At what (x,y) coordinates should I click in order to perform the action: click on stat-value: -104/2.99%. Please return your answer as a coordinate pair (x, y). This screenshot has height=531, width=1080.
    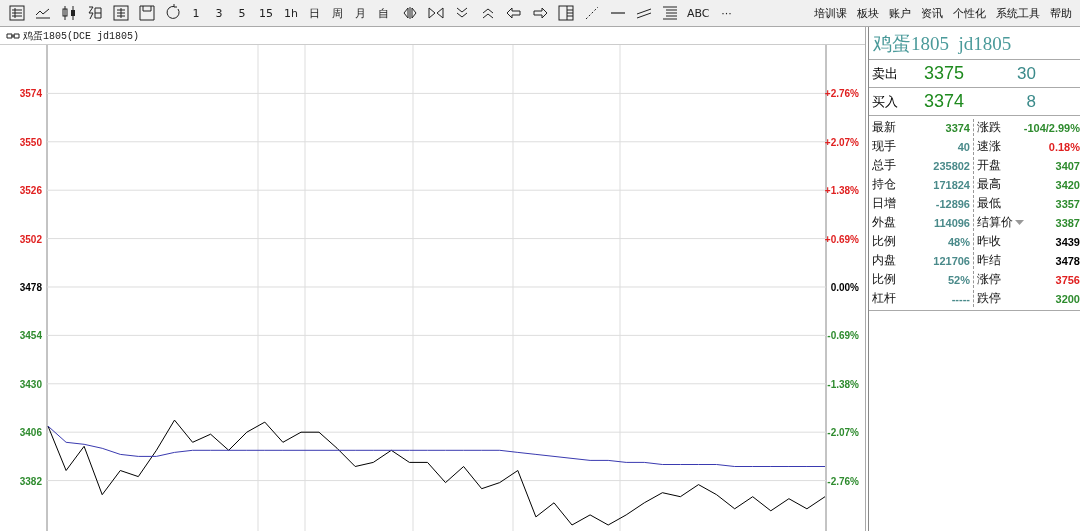
    Looking at the image, I should click on (1051, 127).